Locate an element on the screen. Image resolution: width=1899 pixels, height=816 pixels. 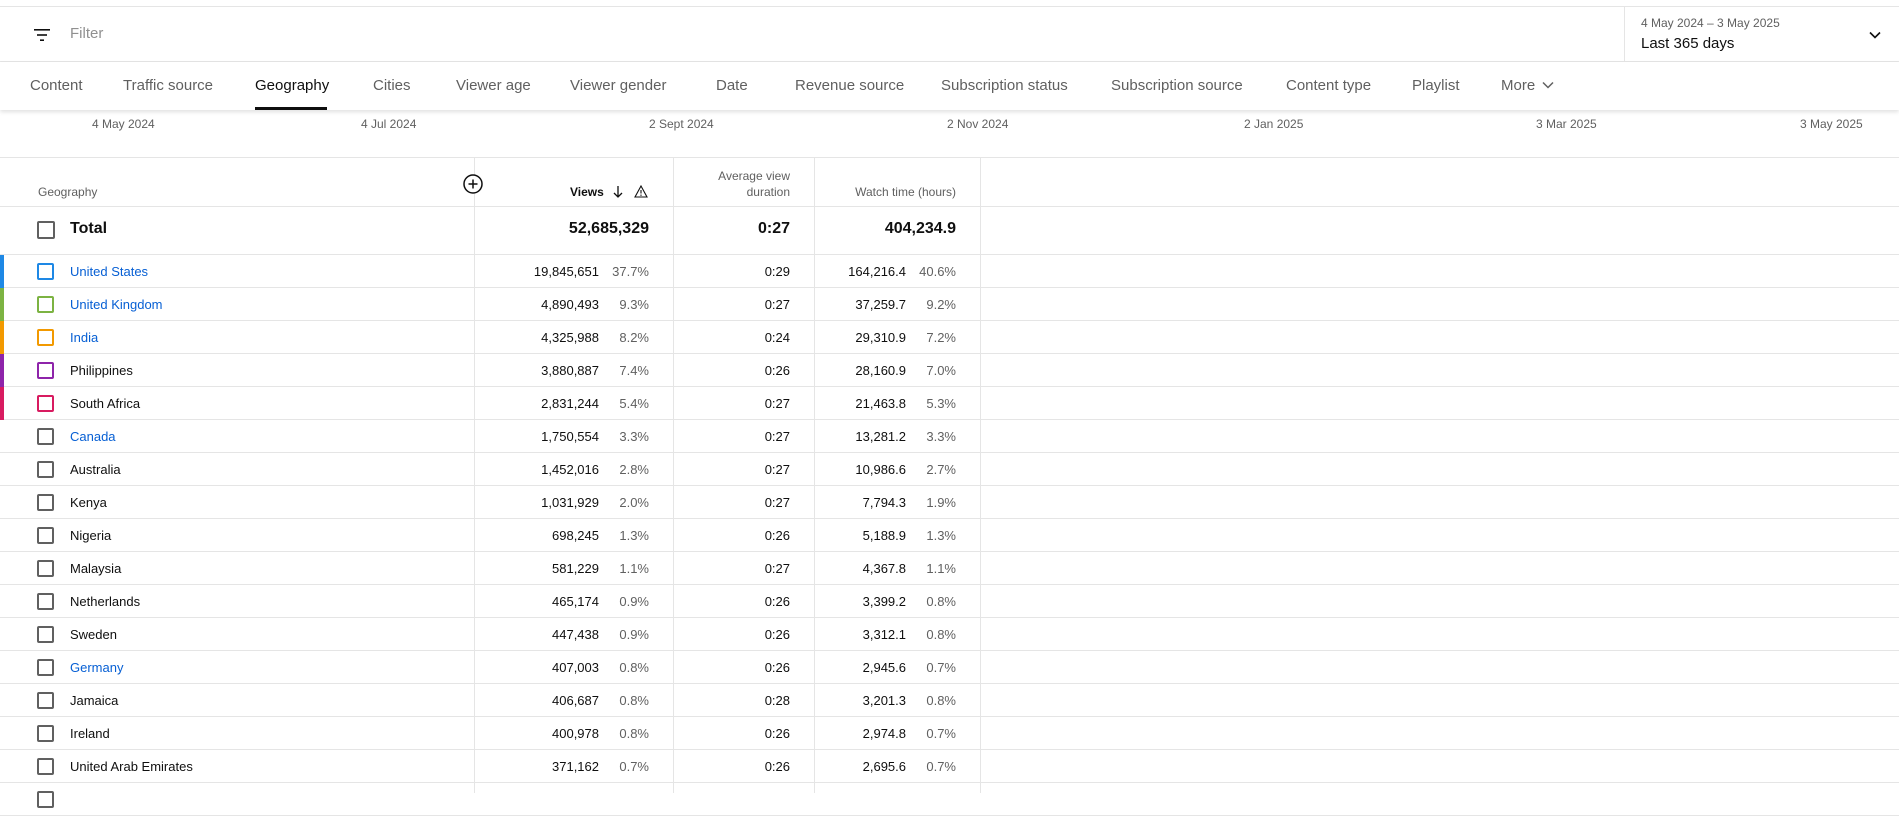
table-row: Netherlands 465,174 0.9% 0:26 3,399.2 0.8% is located at coordinates (949, 601).